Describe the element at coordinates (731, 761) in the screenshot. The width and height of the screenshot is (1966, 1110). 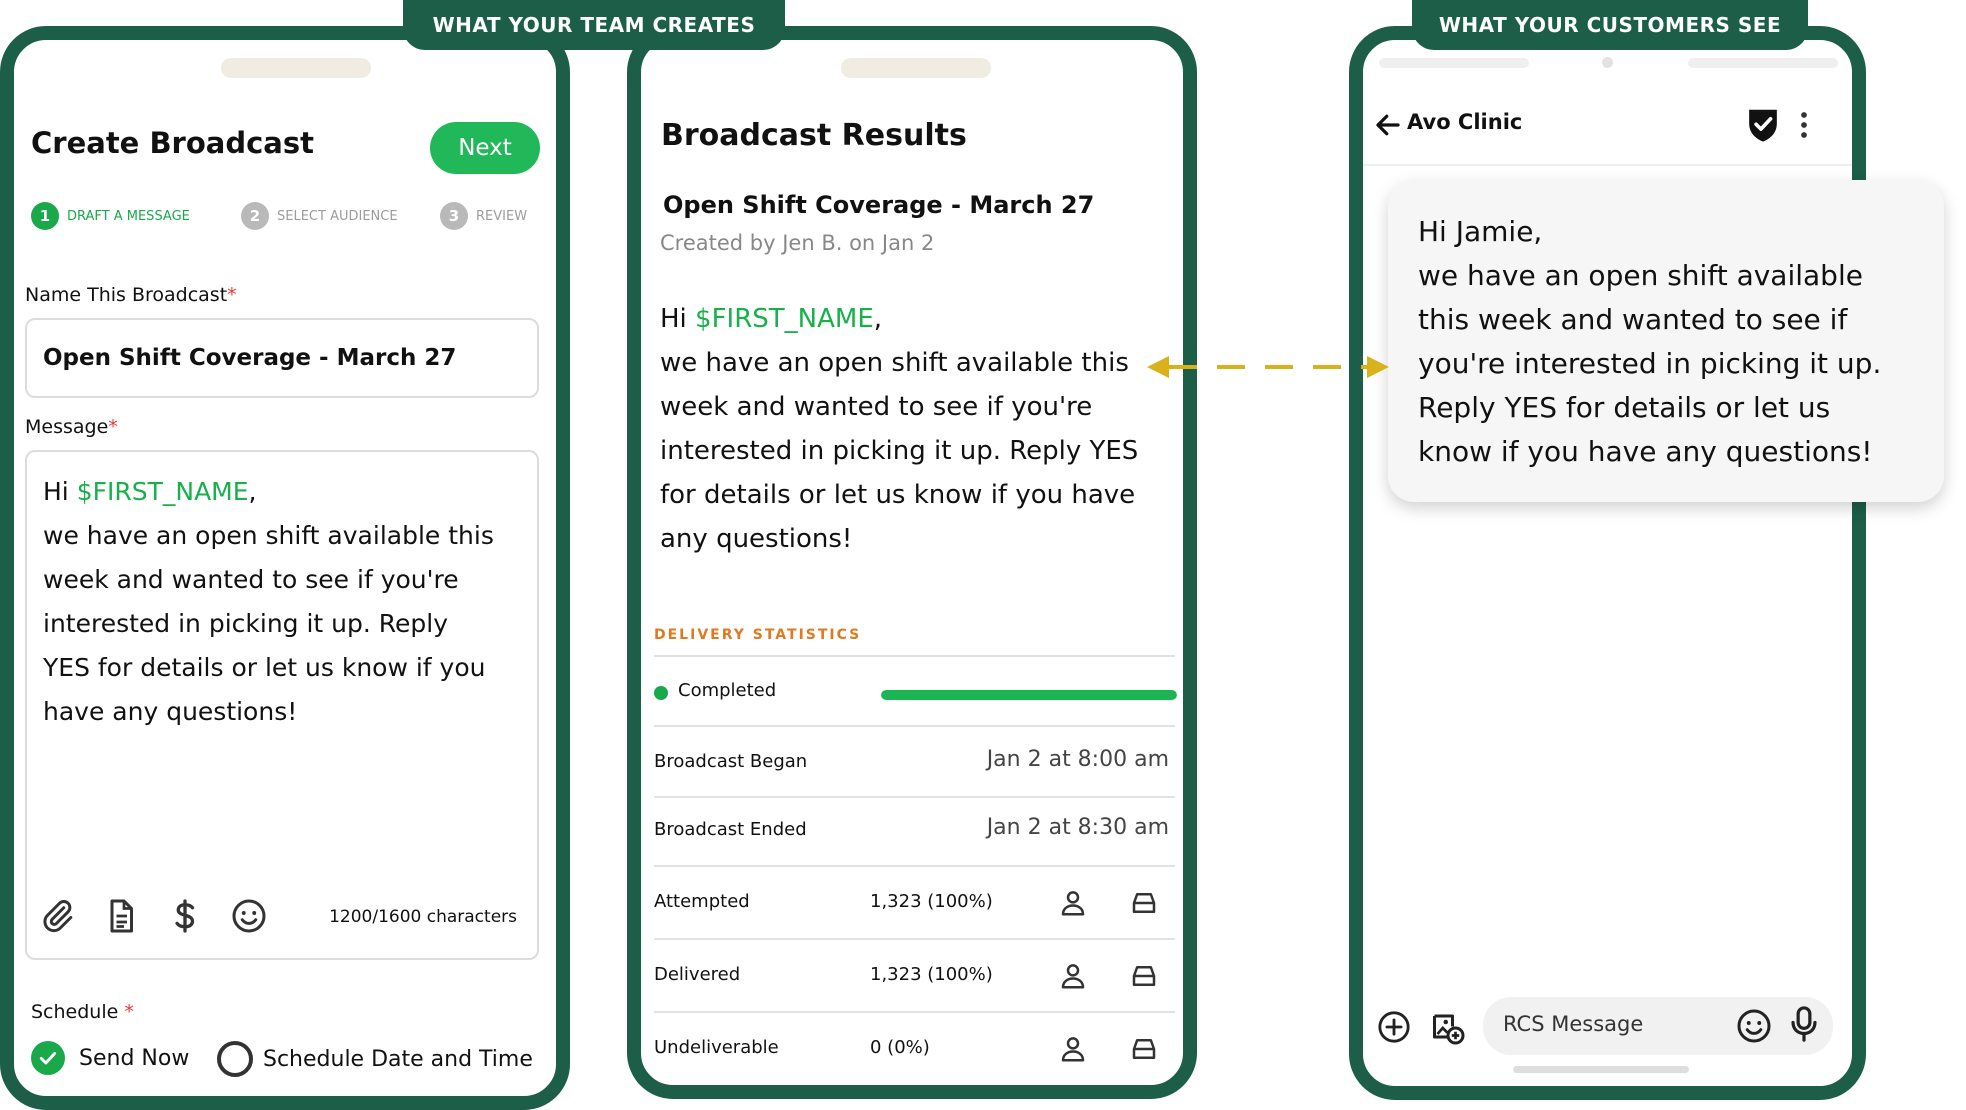
I see `broadcast-began-label: Broadcast Began` at that location.